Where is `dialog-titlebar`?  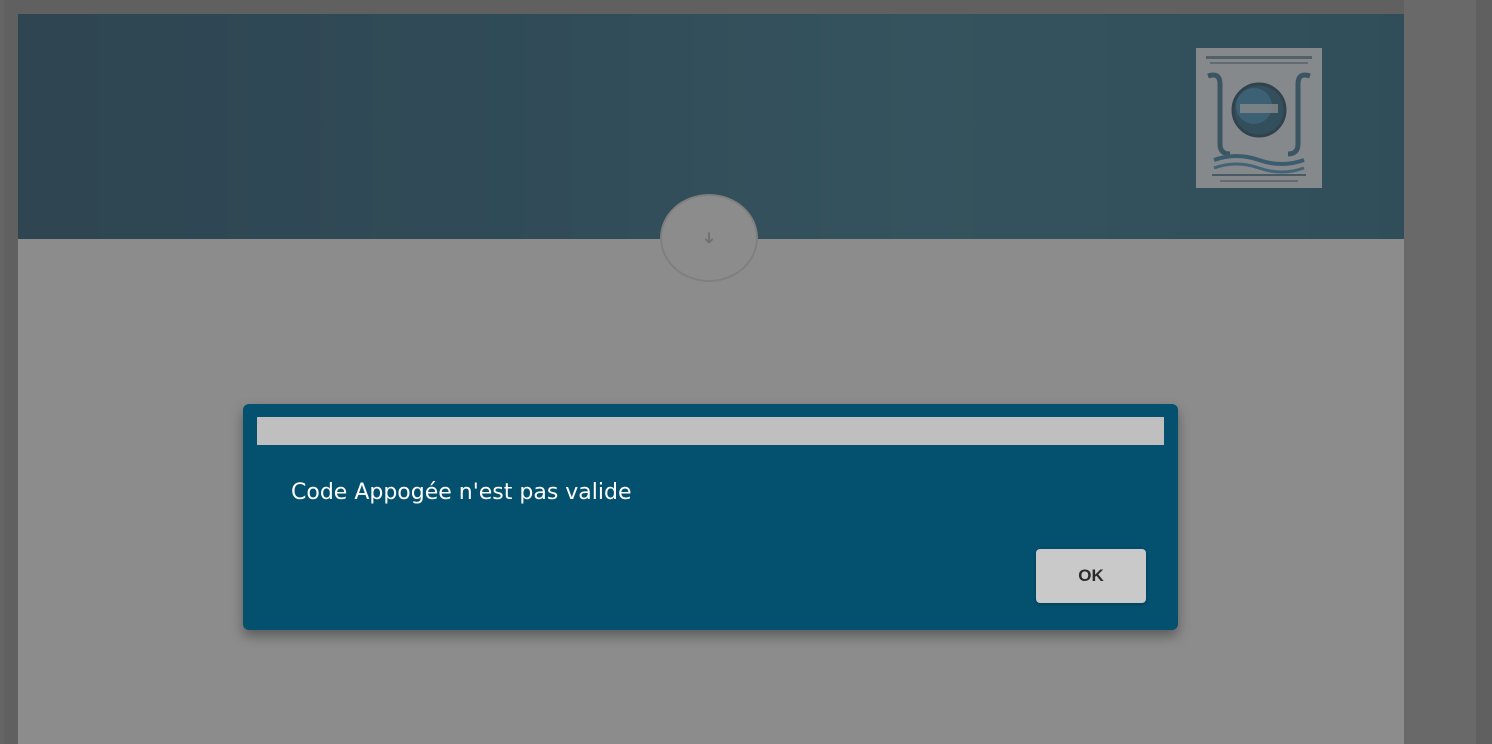
dialog-titlebar is located at coordinates (710, 431).